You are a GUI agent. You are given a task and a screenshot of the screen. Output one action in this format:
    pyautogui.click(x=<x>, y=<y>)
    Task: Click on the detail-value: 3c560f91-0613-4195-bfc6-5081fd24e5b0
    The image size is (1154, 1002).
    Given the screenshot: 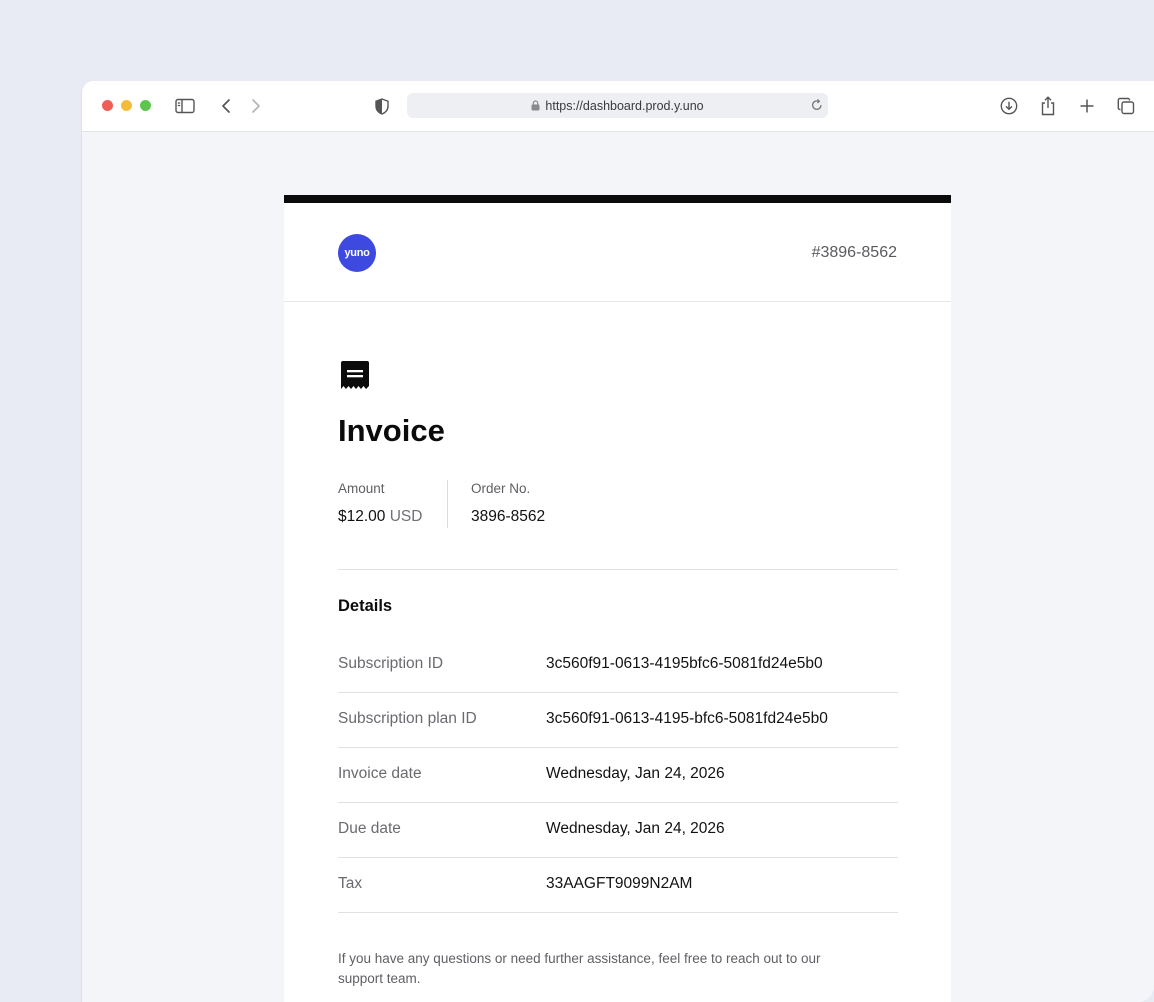 What is the action you would take?
    pyautogui.click(x=687, y=718)
    